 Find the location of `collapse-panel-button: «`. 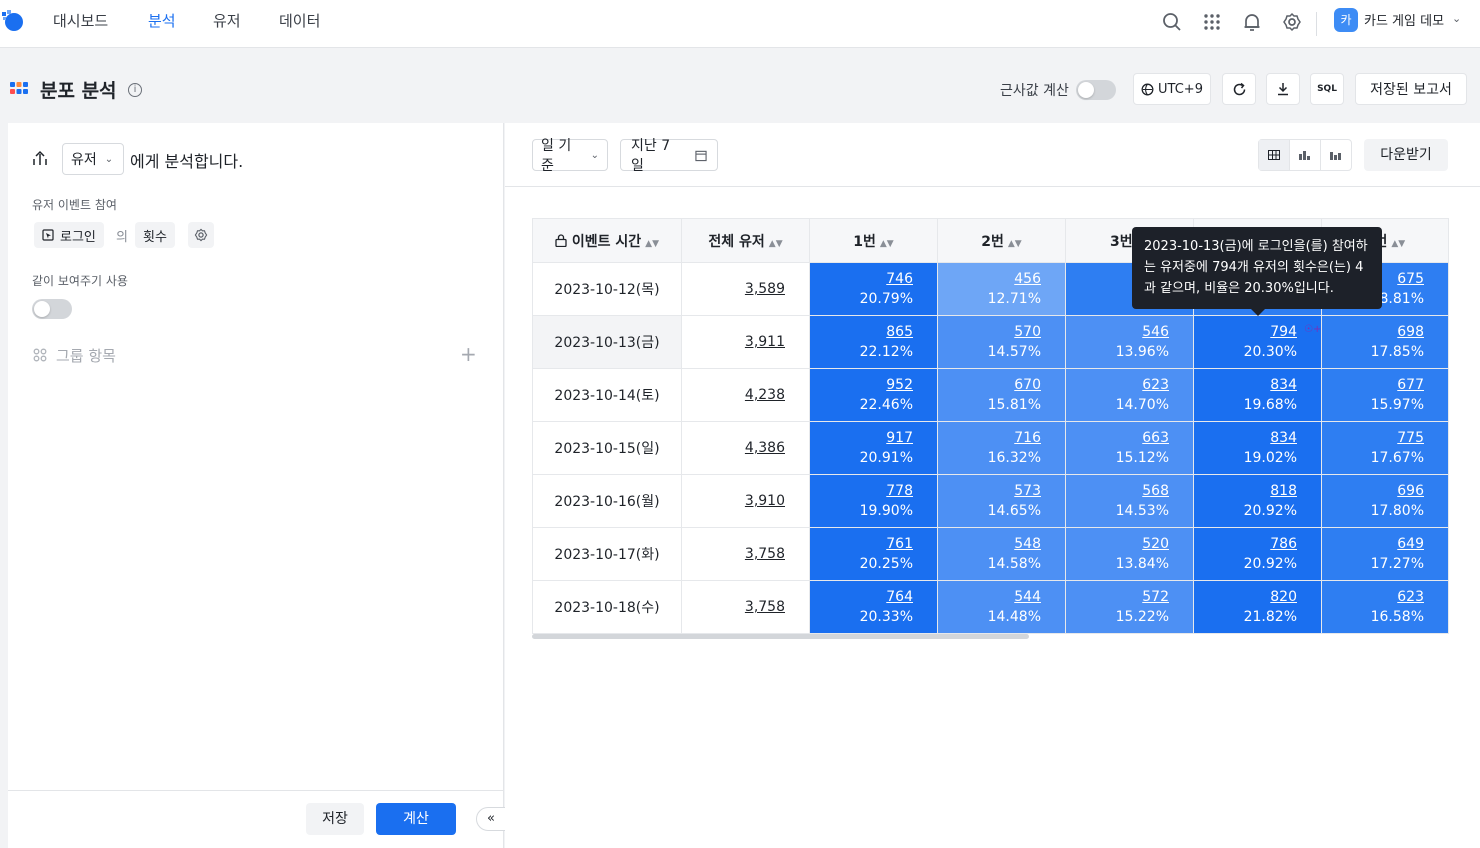

collapse-panel-button: « is located at coordinates (491, 819).